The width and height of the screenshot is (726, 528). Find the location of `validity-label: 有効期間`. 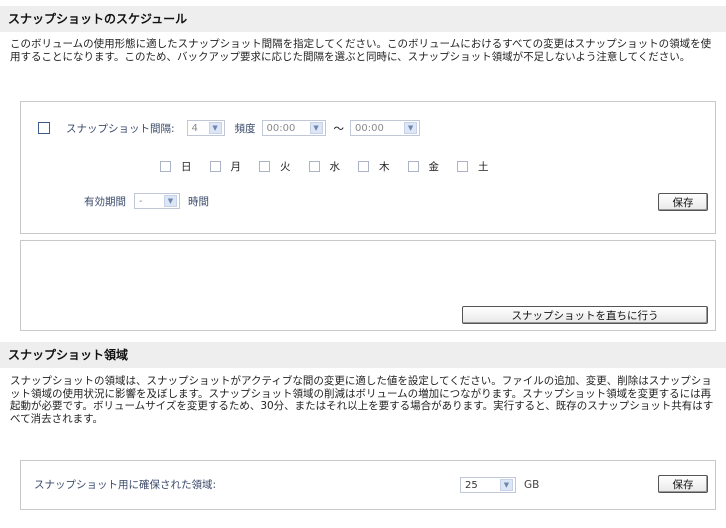

validity-label: 有効期間 is located at coordinates (105, 201).